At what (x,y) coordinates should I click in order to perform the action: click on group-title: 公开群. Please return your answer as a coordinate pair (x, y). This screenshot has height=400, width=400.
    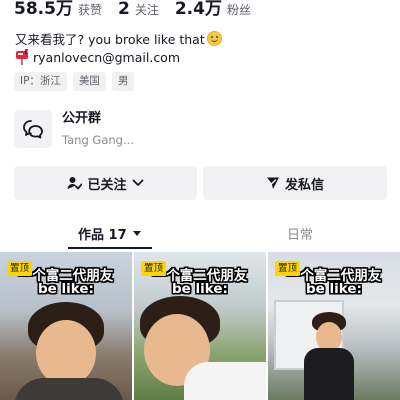
    Looking at the image, I should click on (82, 118).